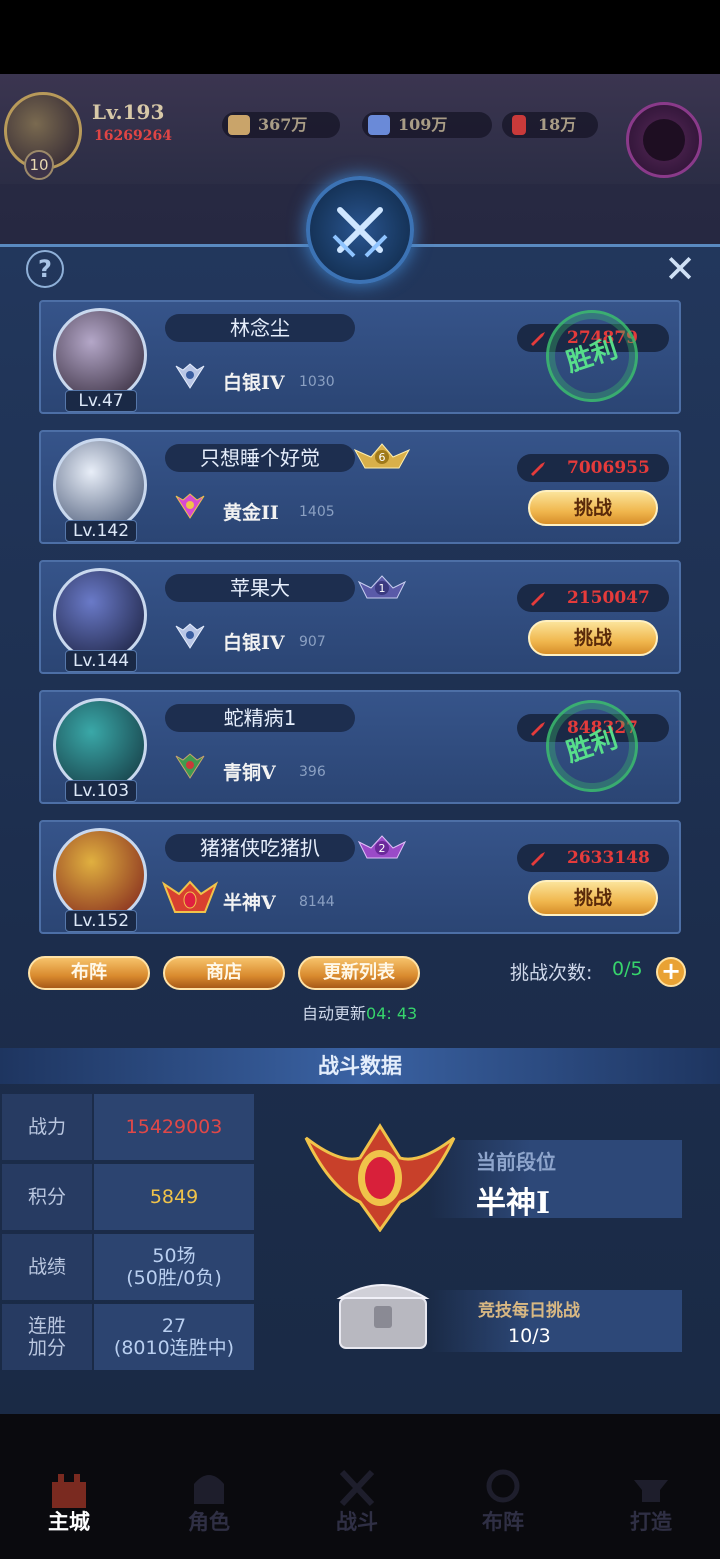 The height and width of the screenshot is (1559, 720). I want to click on stat-key-power: 战力, so click(47, 1127).